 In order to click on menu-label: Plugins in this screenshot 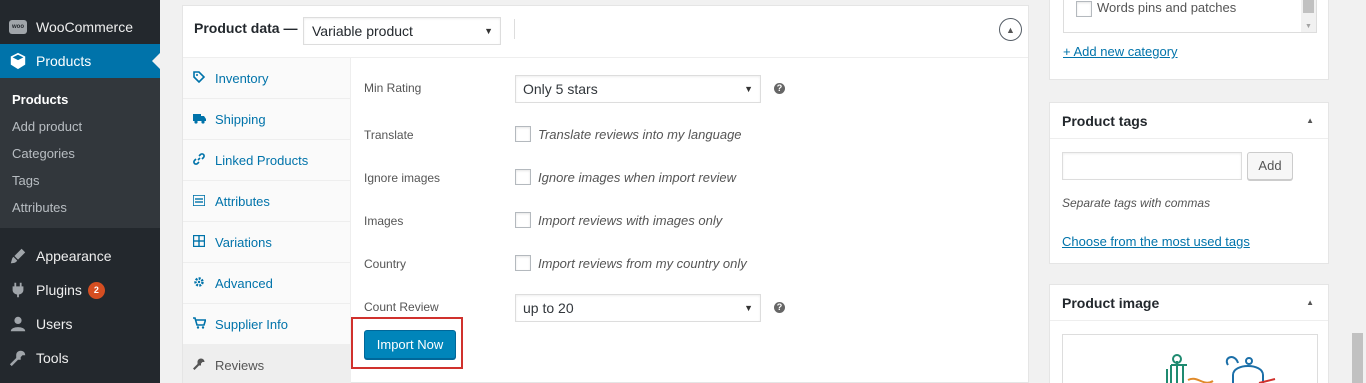, I will do `click(59, 290)`.